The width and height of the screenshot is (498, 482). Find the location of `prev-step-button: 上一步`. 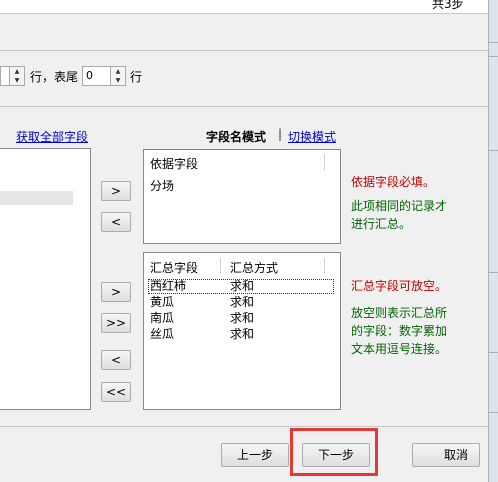

prev-step-button: 上一步 is located at coordinates (255, 455).